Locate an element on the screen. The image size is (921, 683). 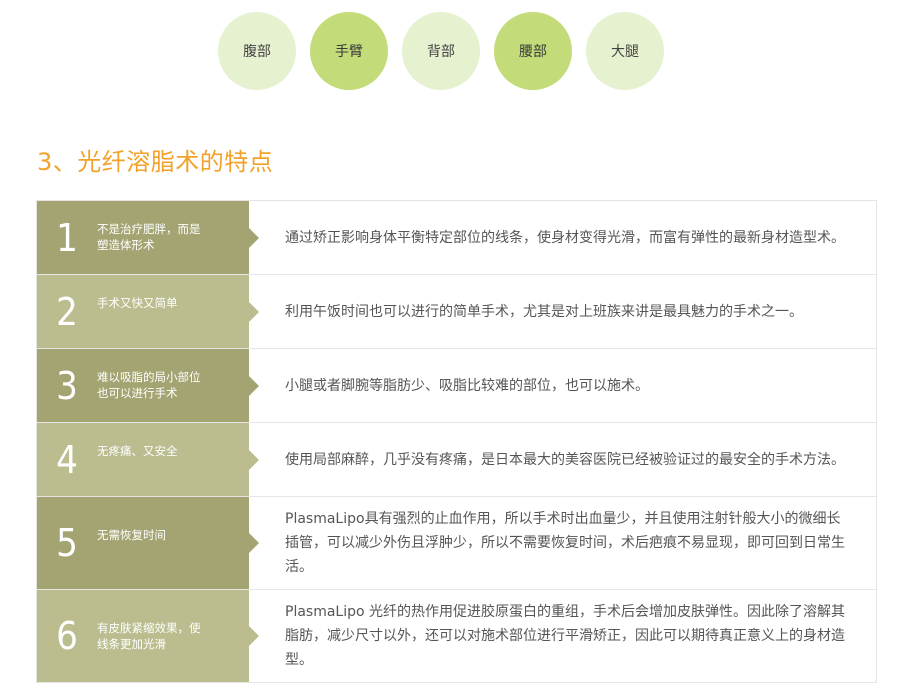
feature-label: 有皮肤紧缩效果，使线条更加光滑 is located at coordinates (149, 636).